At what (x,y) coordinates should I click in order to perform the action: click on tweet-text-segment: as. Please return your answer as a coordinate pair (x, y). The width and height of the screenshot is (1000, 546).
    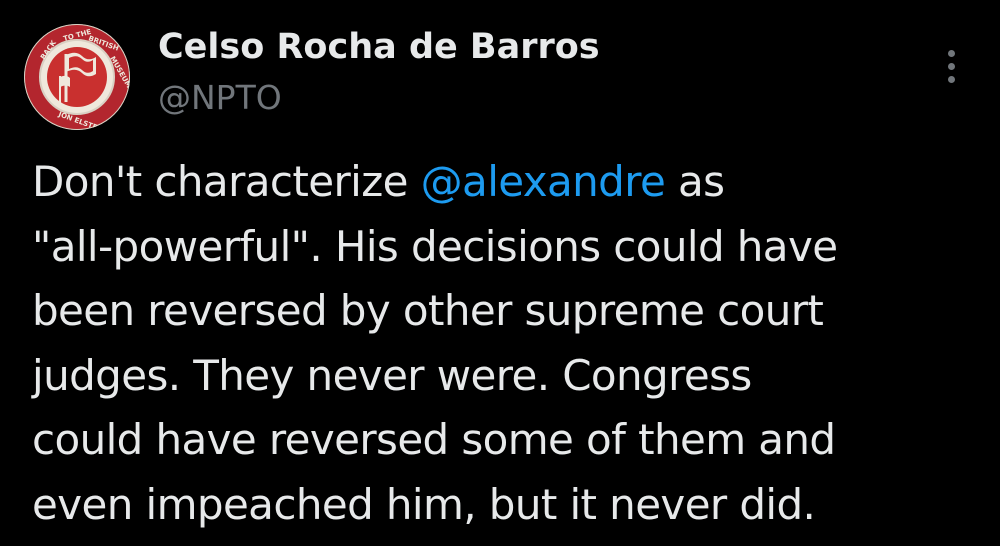
    Looking at the image, I should click on (695, 181).